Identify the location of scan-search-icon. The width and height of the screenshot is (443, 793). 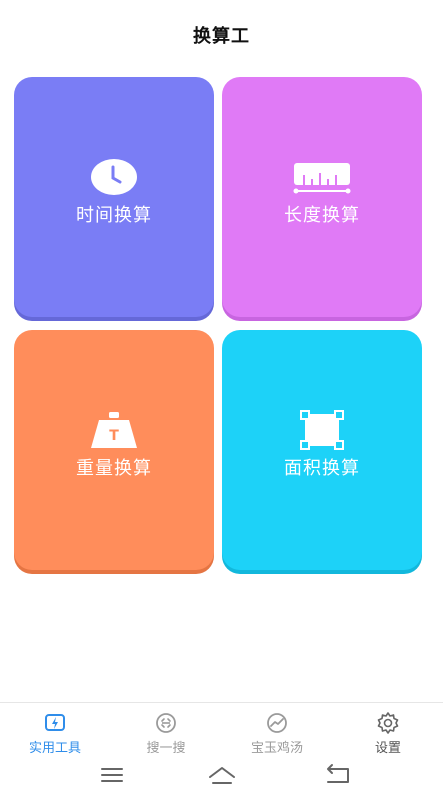
(166, 723).